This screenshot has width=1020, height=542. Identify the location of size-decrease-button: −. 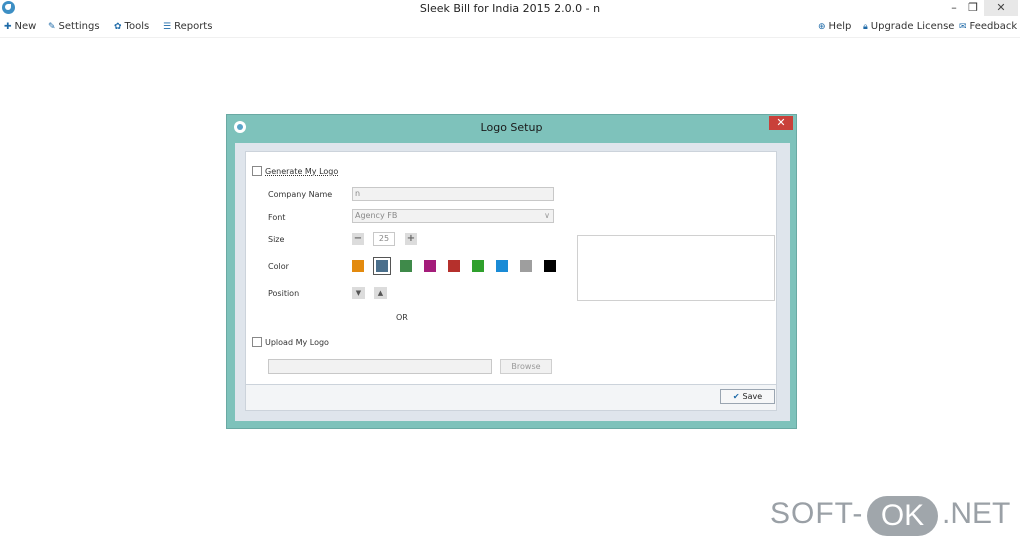
(358, 239).